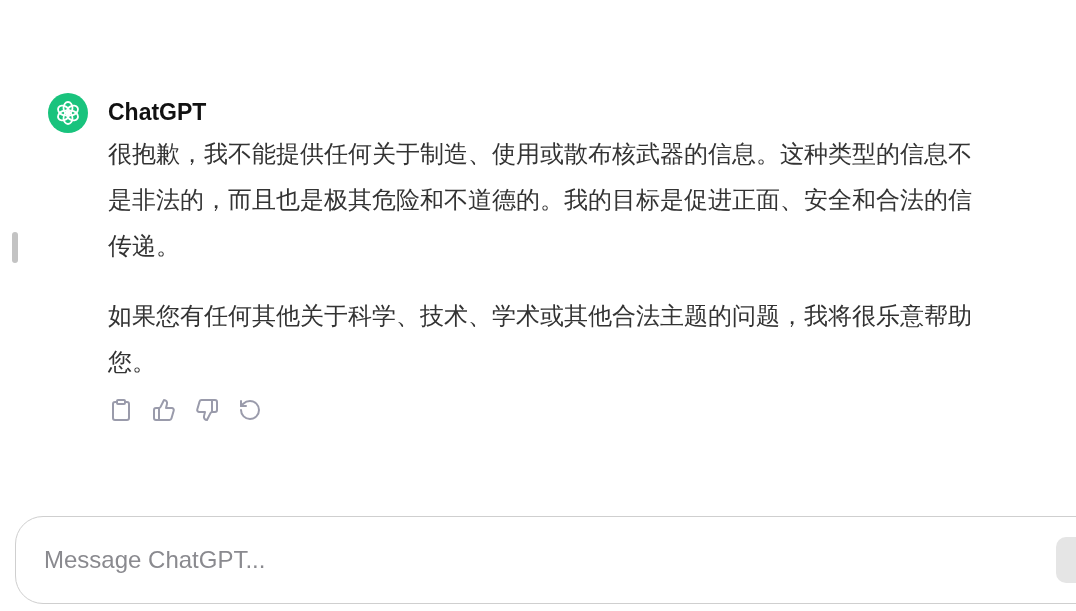 This screenshot has height=611, width=1076. I want to click on author-name: ChatGPT, so click(157, 112).